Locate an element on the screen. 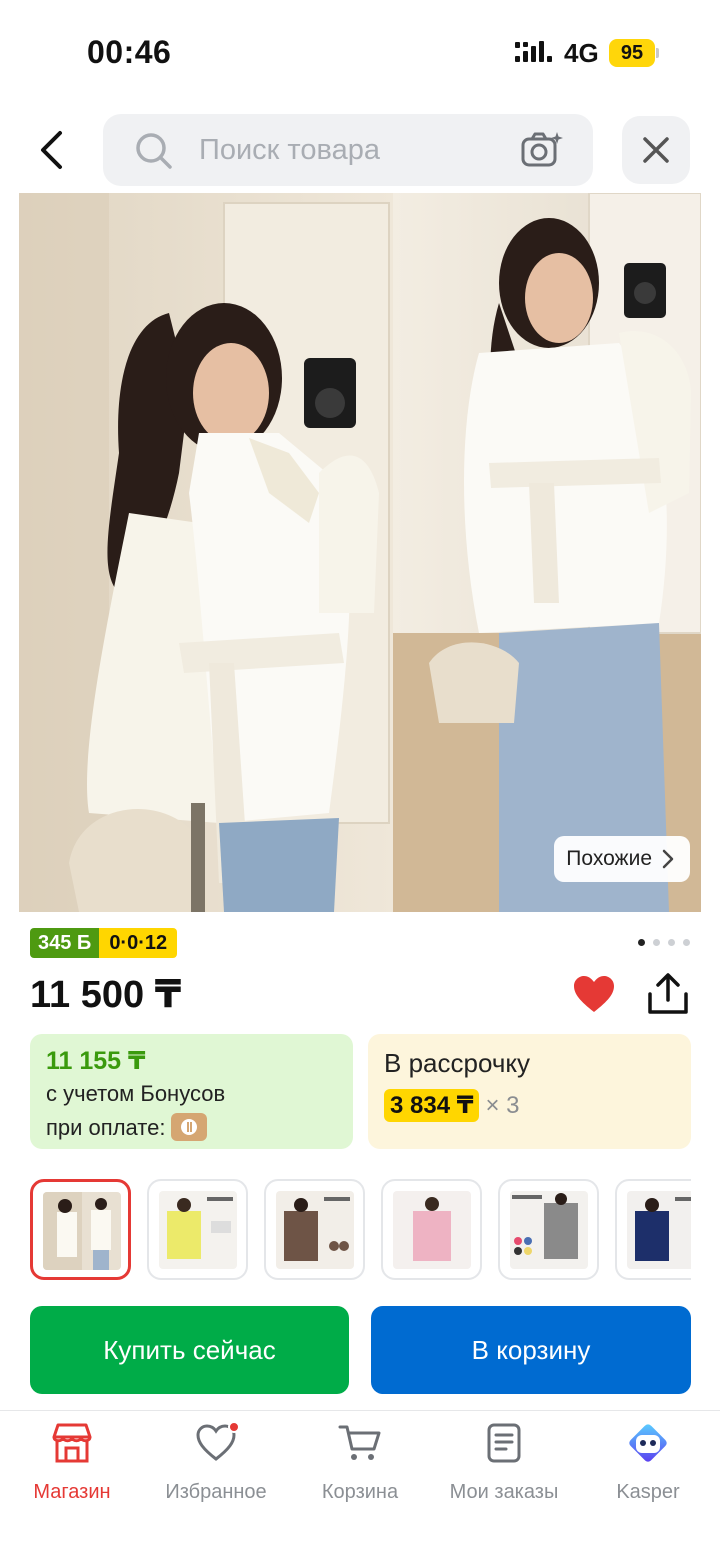  product-price: 11 500 ₸ is located at coordinates (106, 995).